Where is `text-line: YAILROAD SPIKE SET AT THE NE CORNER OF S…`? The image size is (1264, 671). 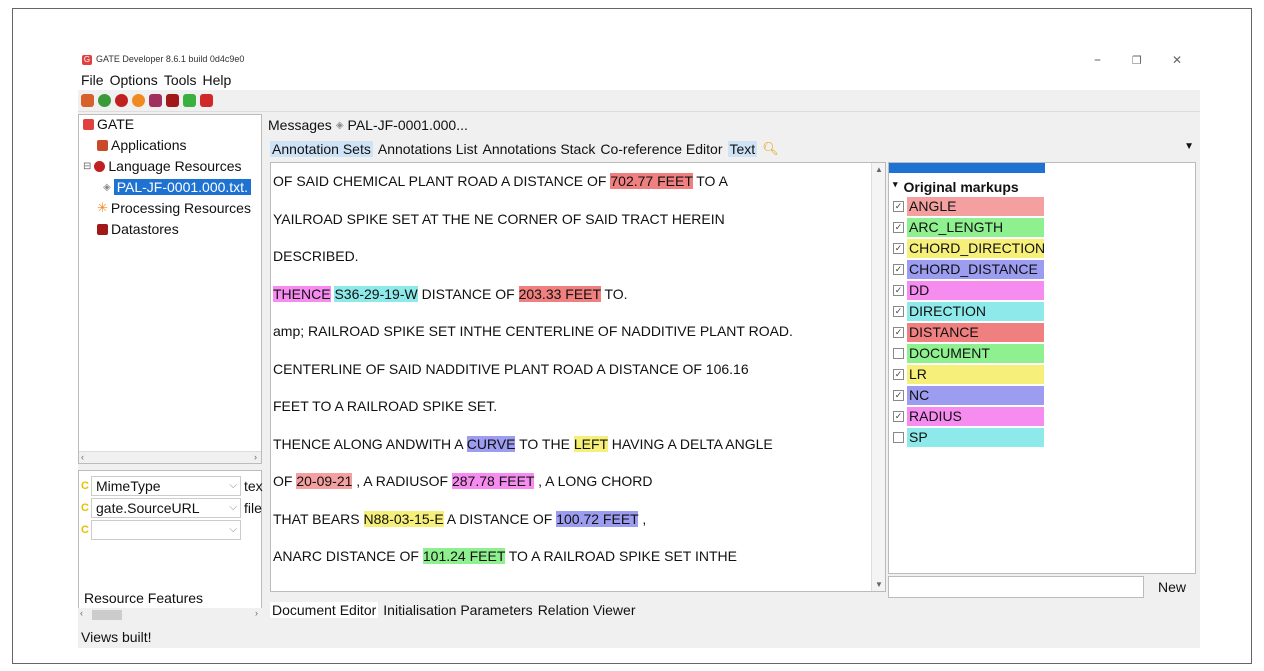 text-line: YAILROAD SPIKE SET AT THE NE CORNER OF S… is located at coordinates (499, 219).